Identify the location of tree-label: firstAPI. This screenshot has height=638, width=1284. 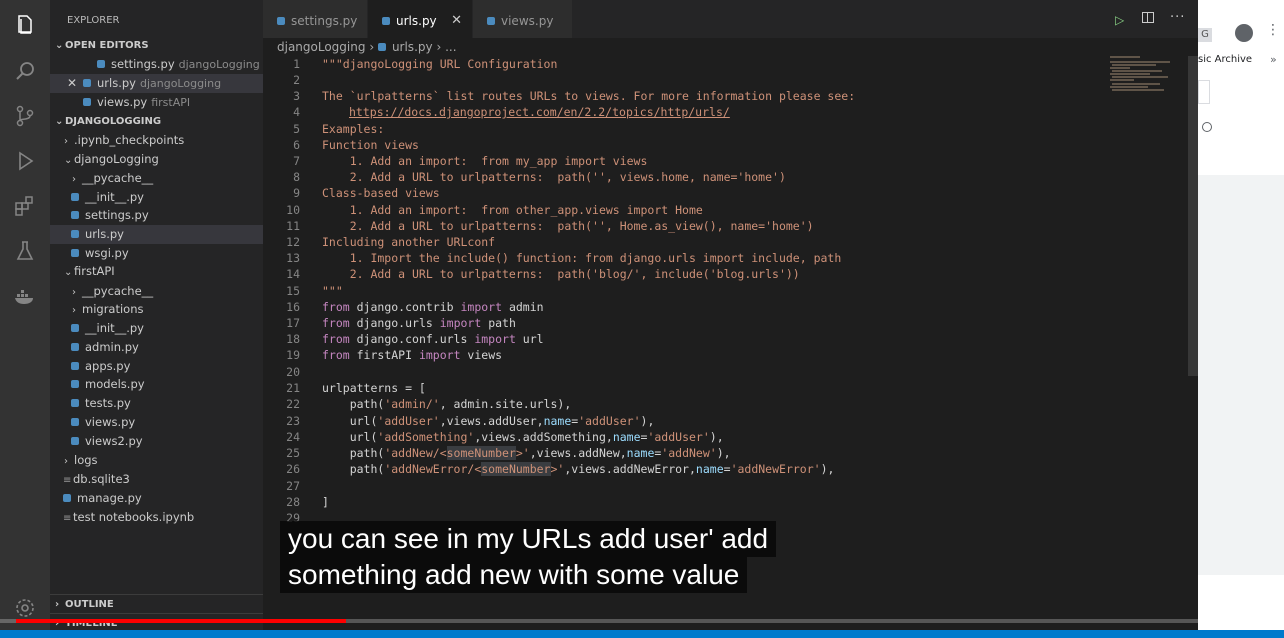
(94, 271).